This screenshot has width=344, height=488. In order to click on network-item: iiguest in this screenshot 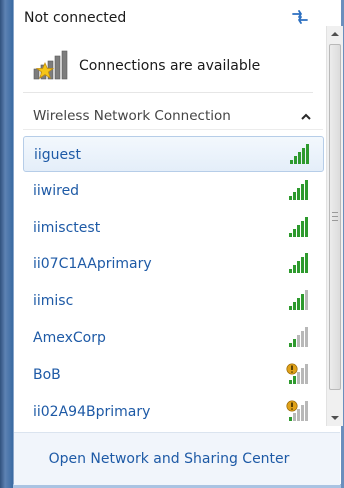, I will do `click(173, 154)`.